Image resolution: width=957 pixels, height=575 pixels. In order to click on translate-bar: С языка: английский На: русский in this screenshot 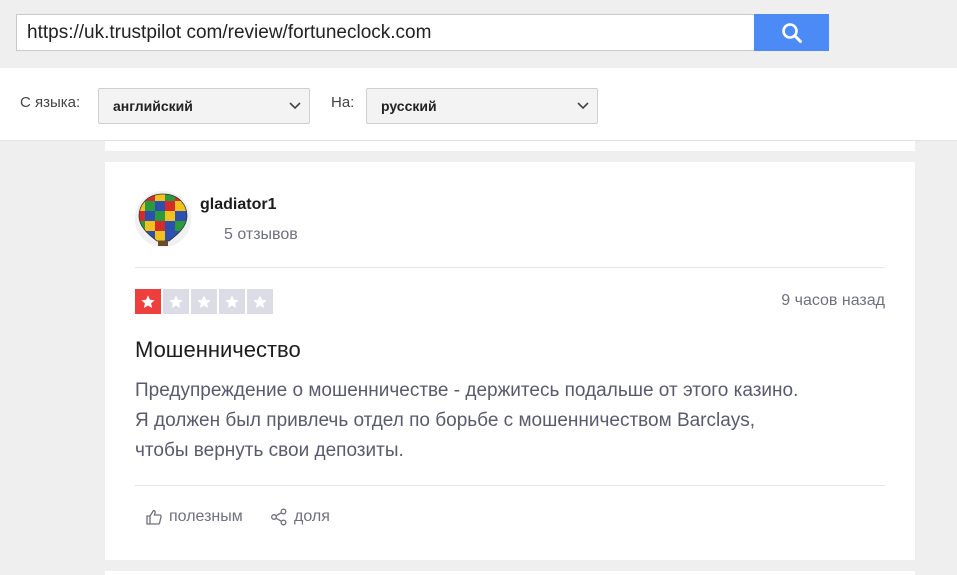, I will do `click(478, 104)`.